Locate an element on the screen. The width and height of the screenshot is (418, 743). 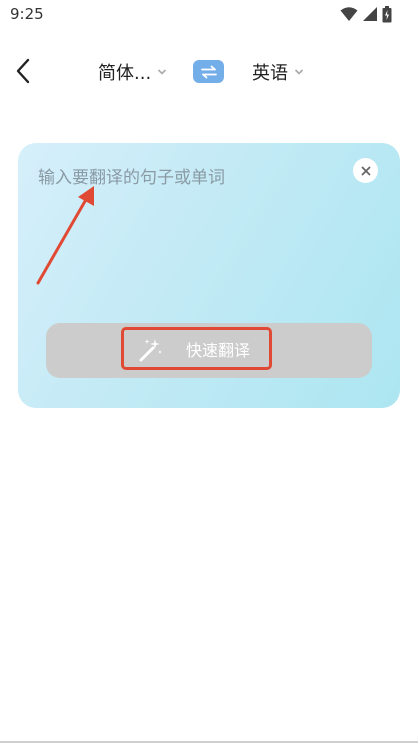
target-language-select: 英语 is located at coordinates (278, 72).